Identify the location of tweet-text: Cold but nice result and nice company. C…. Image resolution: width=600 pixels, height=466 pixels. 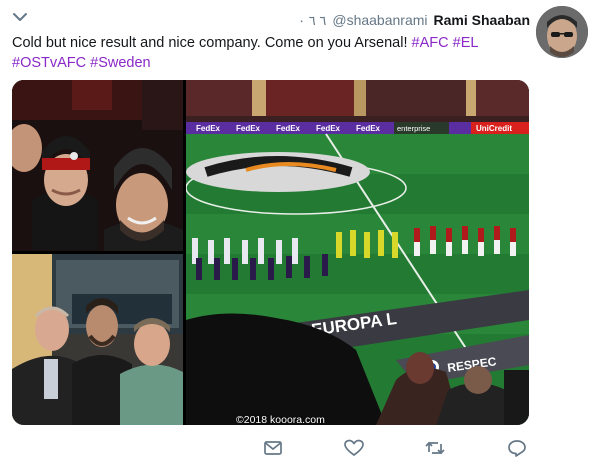
(267, 53).